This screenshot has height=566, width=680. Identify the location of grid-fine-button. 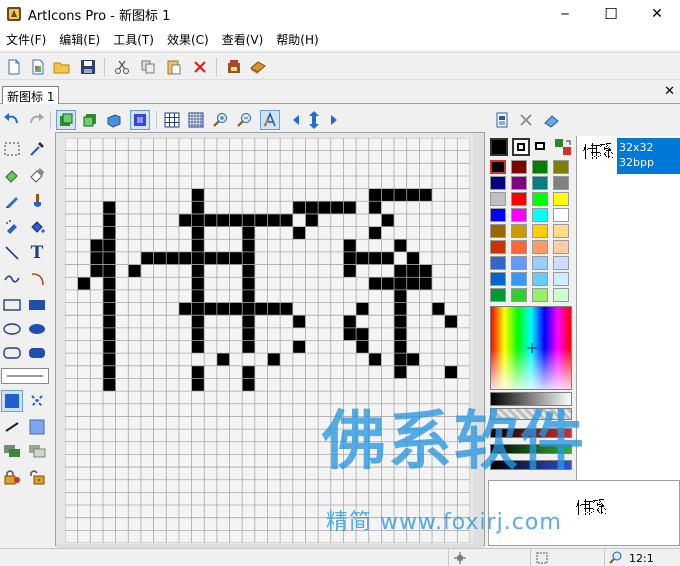
(196, 120).